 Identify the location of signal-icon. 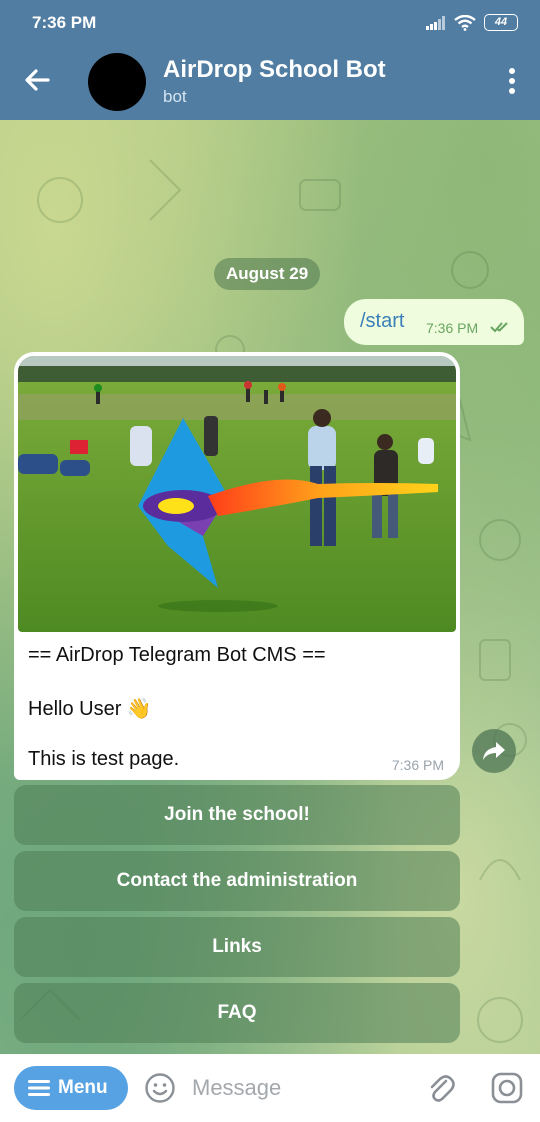
(435, 22).